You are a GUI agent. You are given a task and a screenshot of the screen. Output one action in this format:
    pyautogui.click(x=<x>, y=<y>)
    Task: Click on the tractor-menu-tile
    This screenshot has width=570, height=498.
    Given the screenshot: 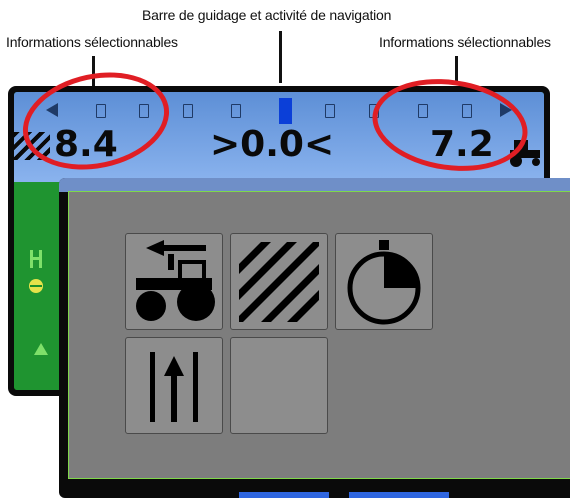 What is the action you would take?
    pyautogui.click(x=174, y=281)
    